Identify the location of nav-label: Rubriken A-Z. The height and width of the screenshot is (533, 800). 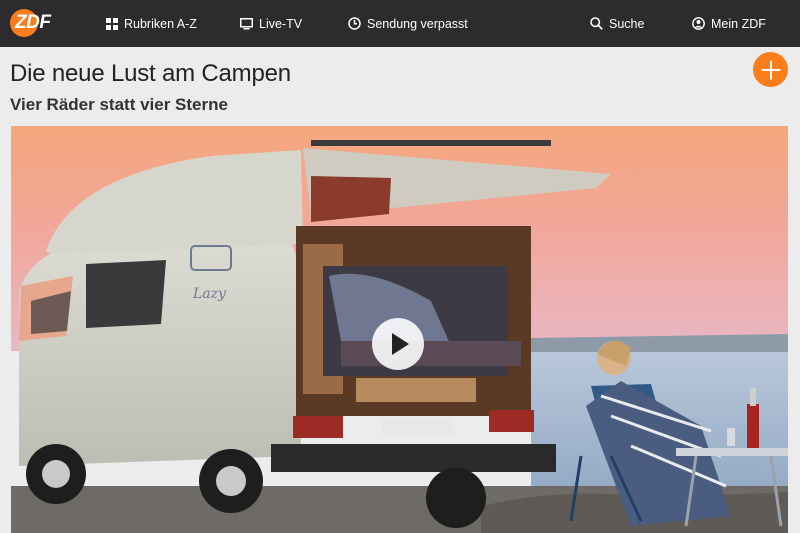
(160, 23).